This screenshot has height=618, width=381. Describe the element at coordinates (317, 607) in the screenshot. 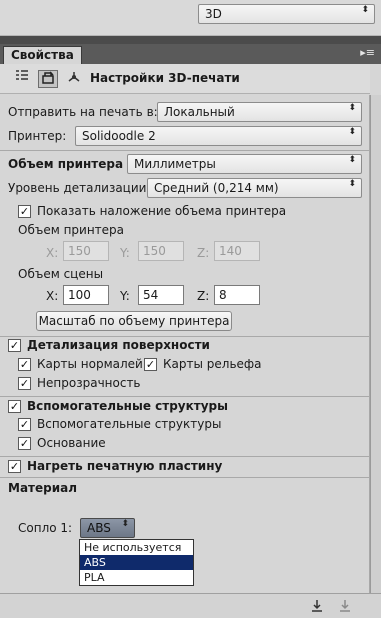

I see `floor-drop-icon` at that location.